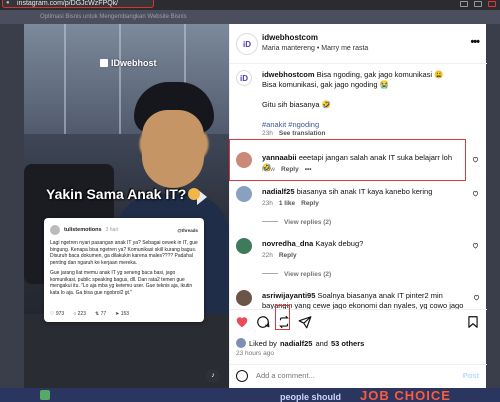  I want to click on emoji-icon, so click(194, 194).